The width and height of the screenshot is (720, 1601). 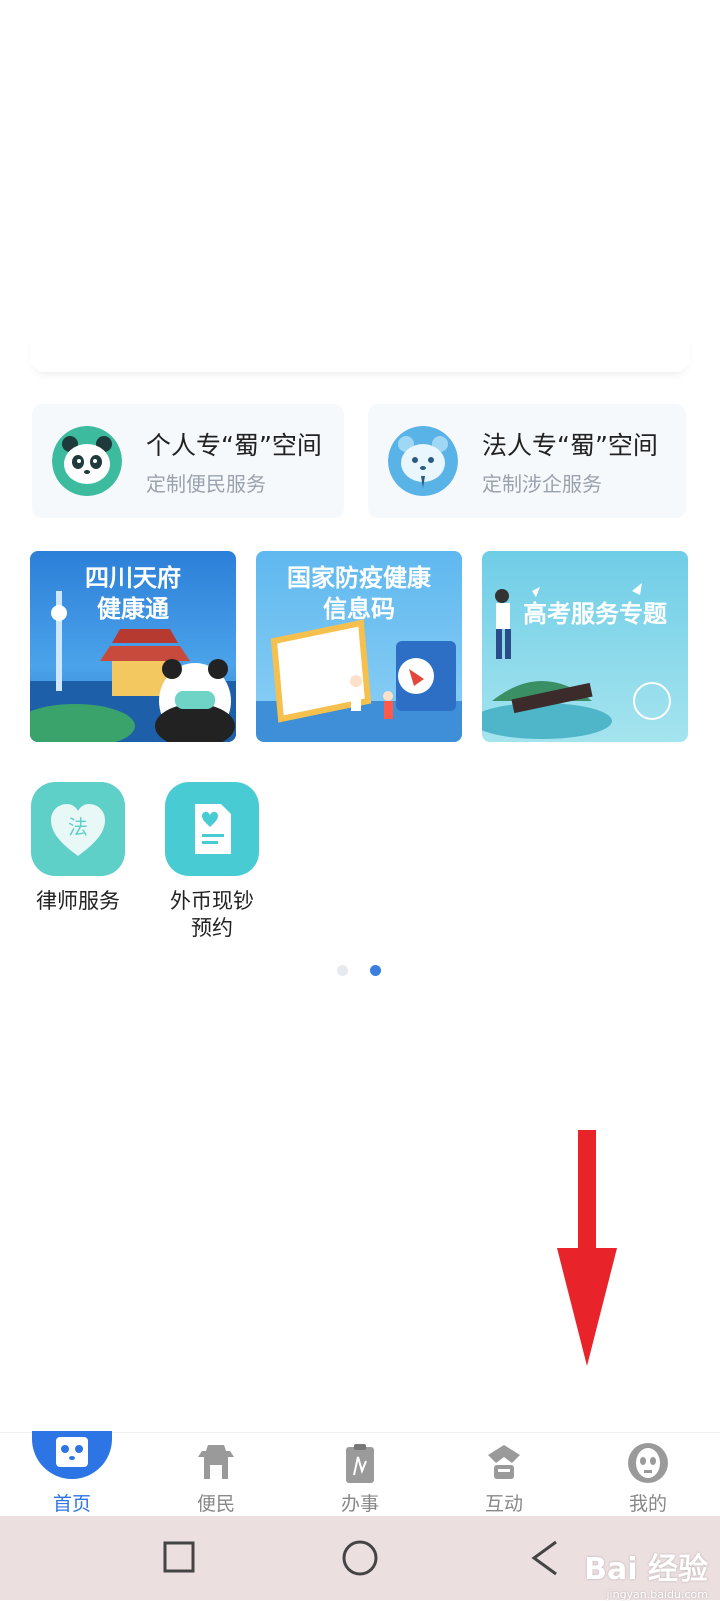 What do you see at coordinates (503, 1504) in the screenshot?
I see `tab-interact-label: 互动` at bounding box center [503, 1504].